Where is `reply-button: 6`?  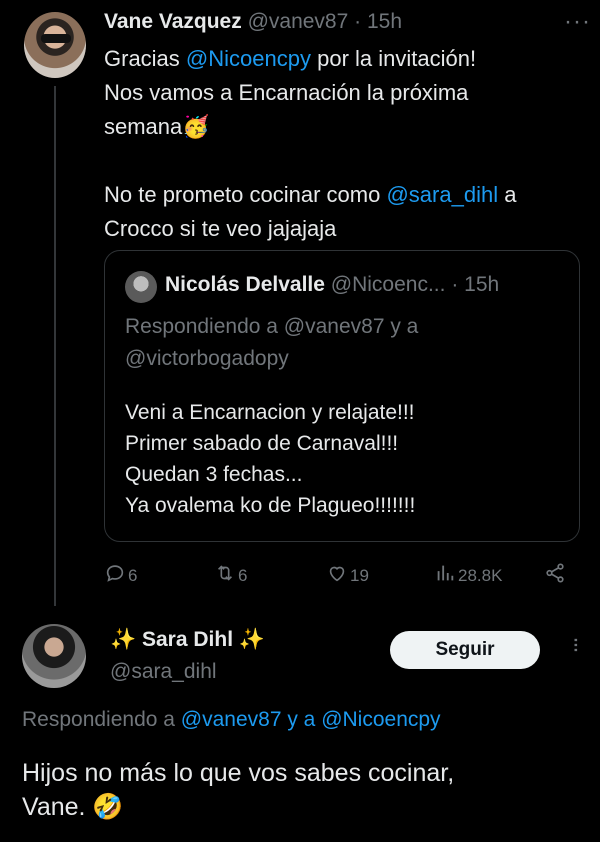
reply-button: 6 is located at coordinates (120, 575).